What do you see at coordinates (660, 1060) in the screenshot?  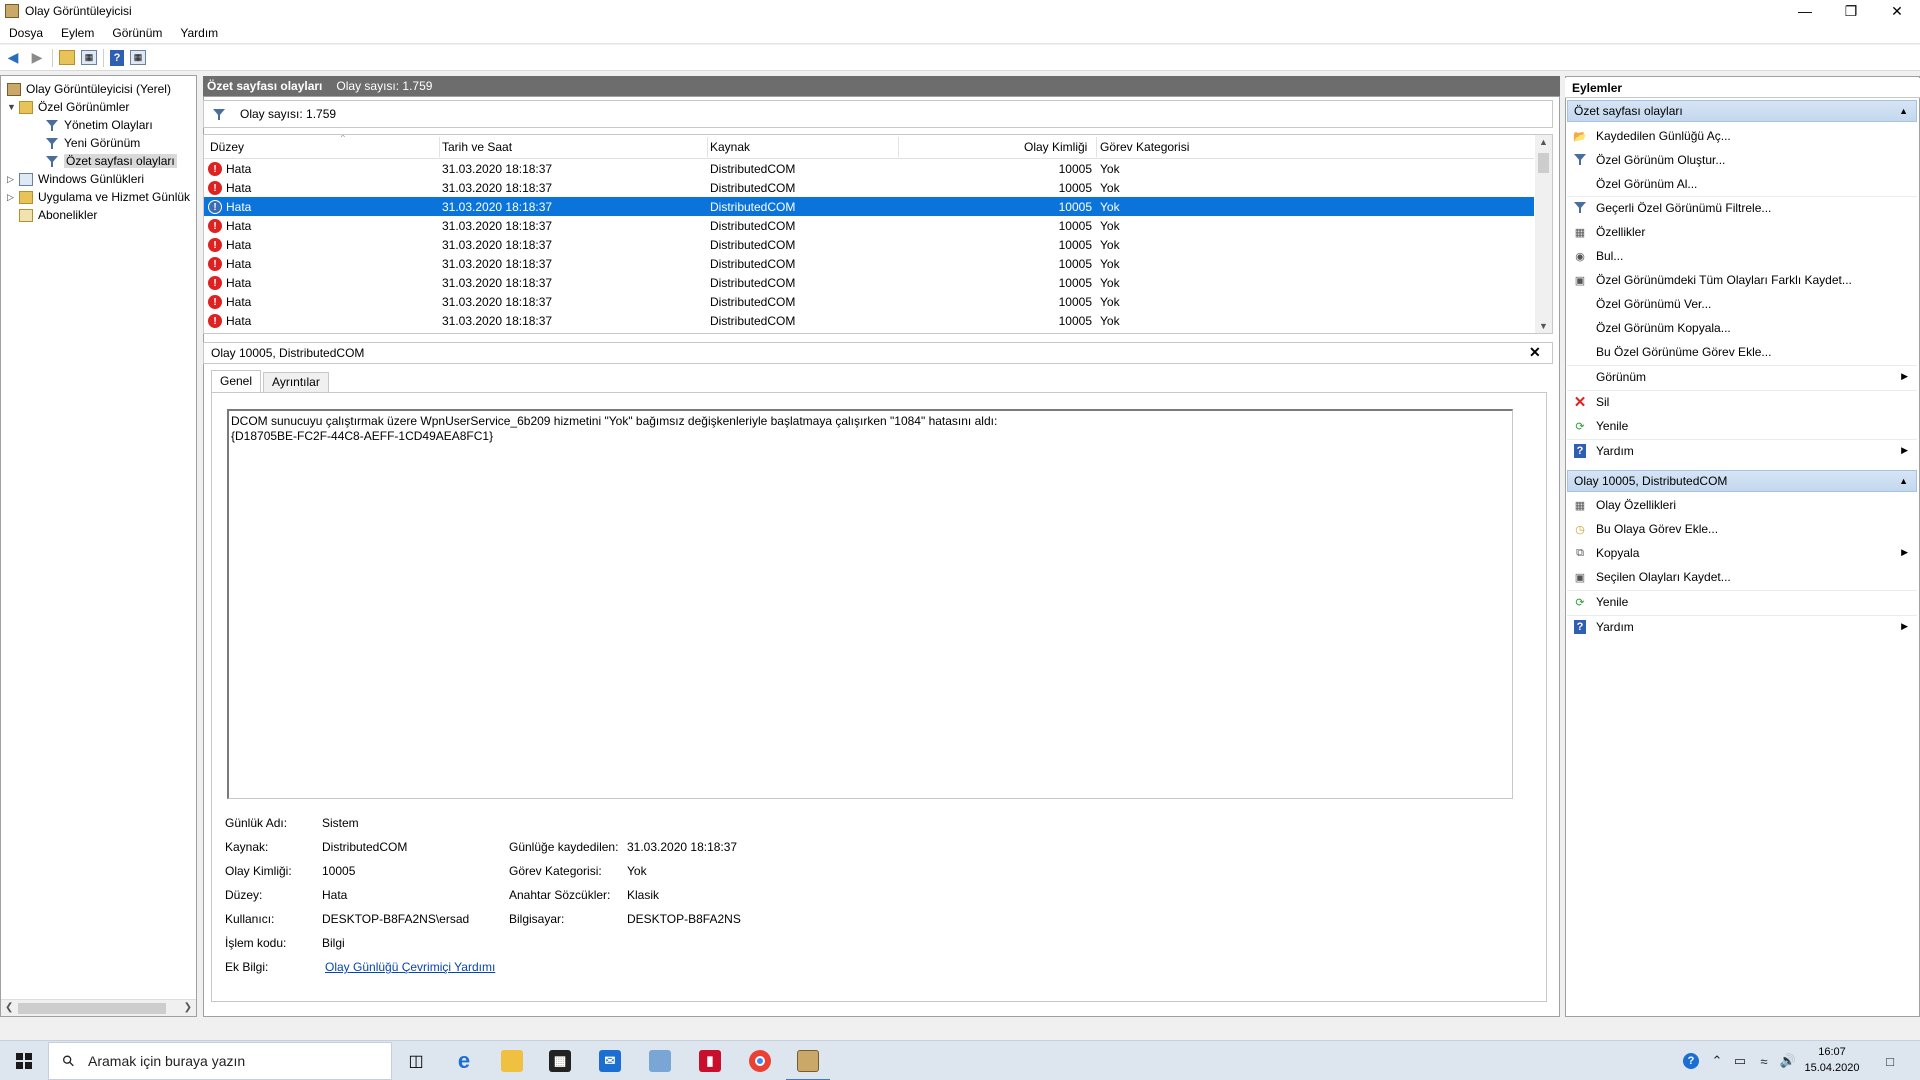 I see `network-app-icon` at bounding box center [660, 1060].